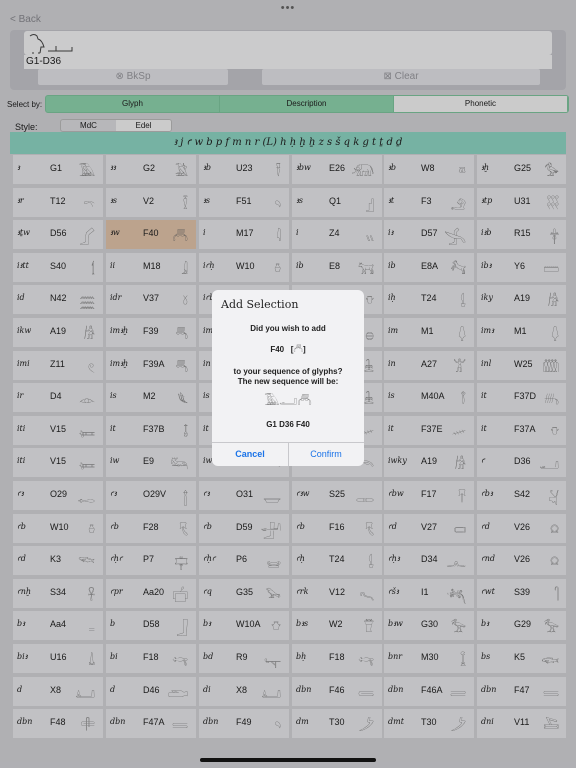 The height and width of the screenshot is (768, 576). Describe the element at coordinates (288, 328) in the screenshot. I see `dialog-question: Did you wish to add` at that location.